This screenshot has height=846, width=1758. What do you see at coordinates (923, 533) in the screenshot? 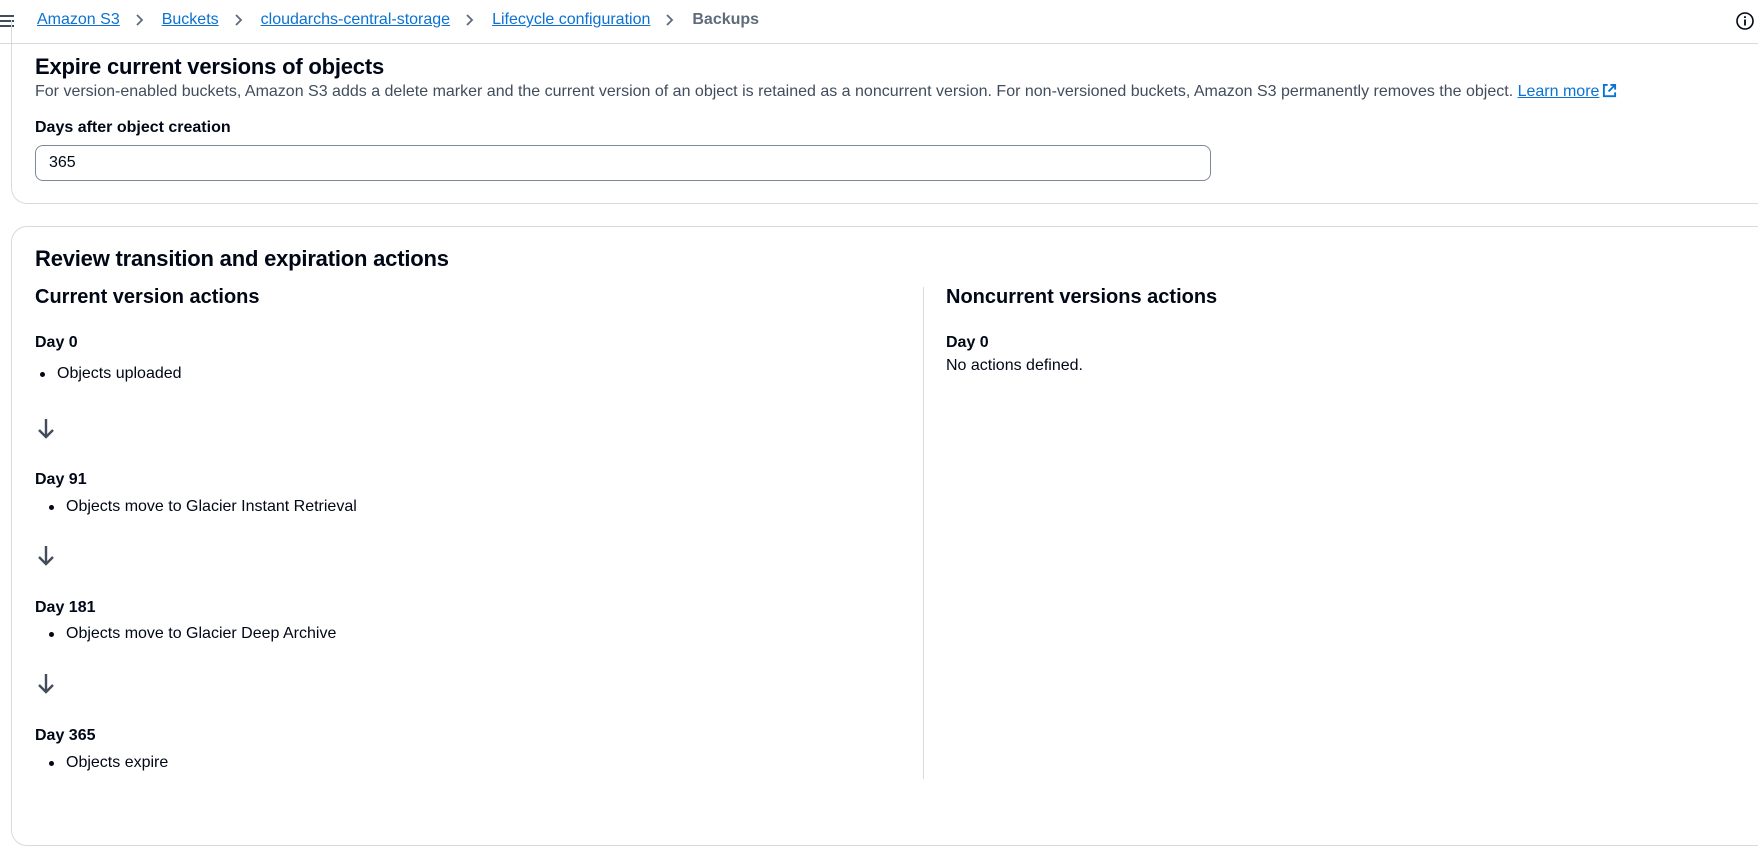
I see `column-divider` at bounding box center [923, 533].